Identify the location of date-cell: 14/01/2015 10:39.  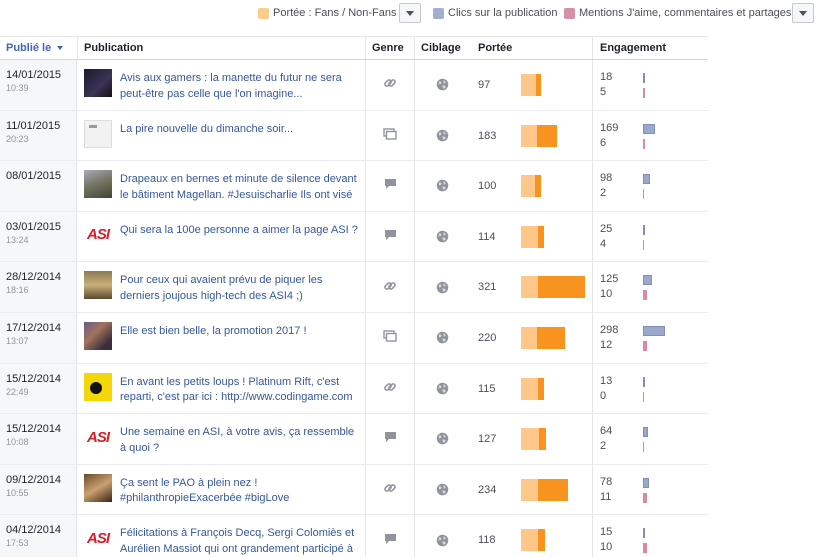
(38, 85).